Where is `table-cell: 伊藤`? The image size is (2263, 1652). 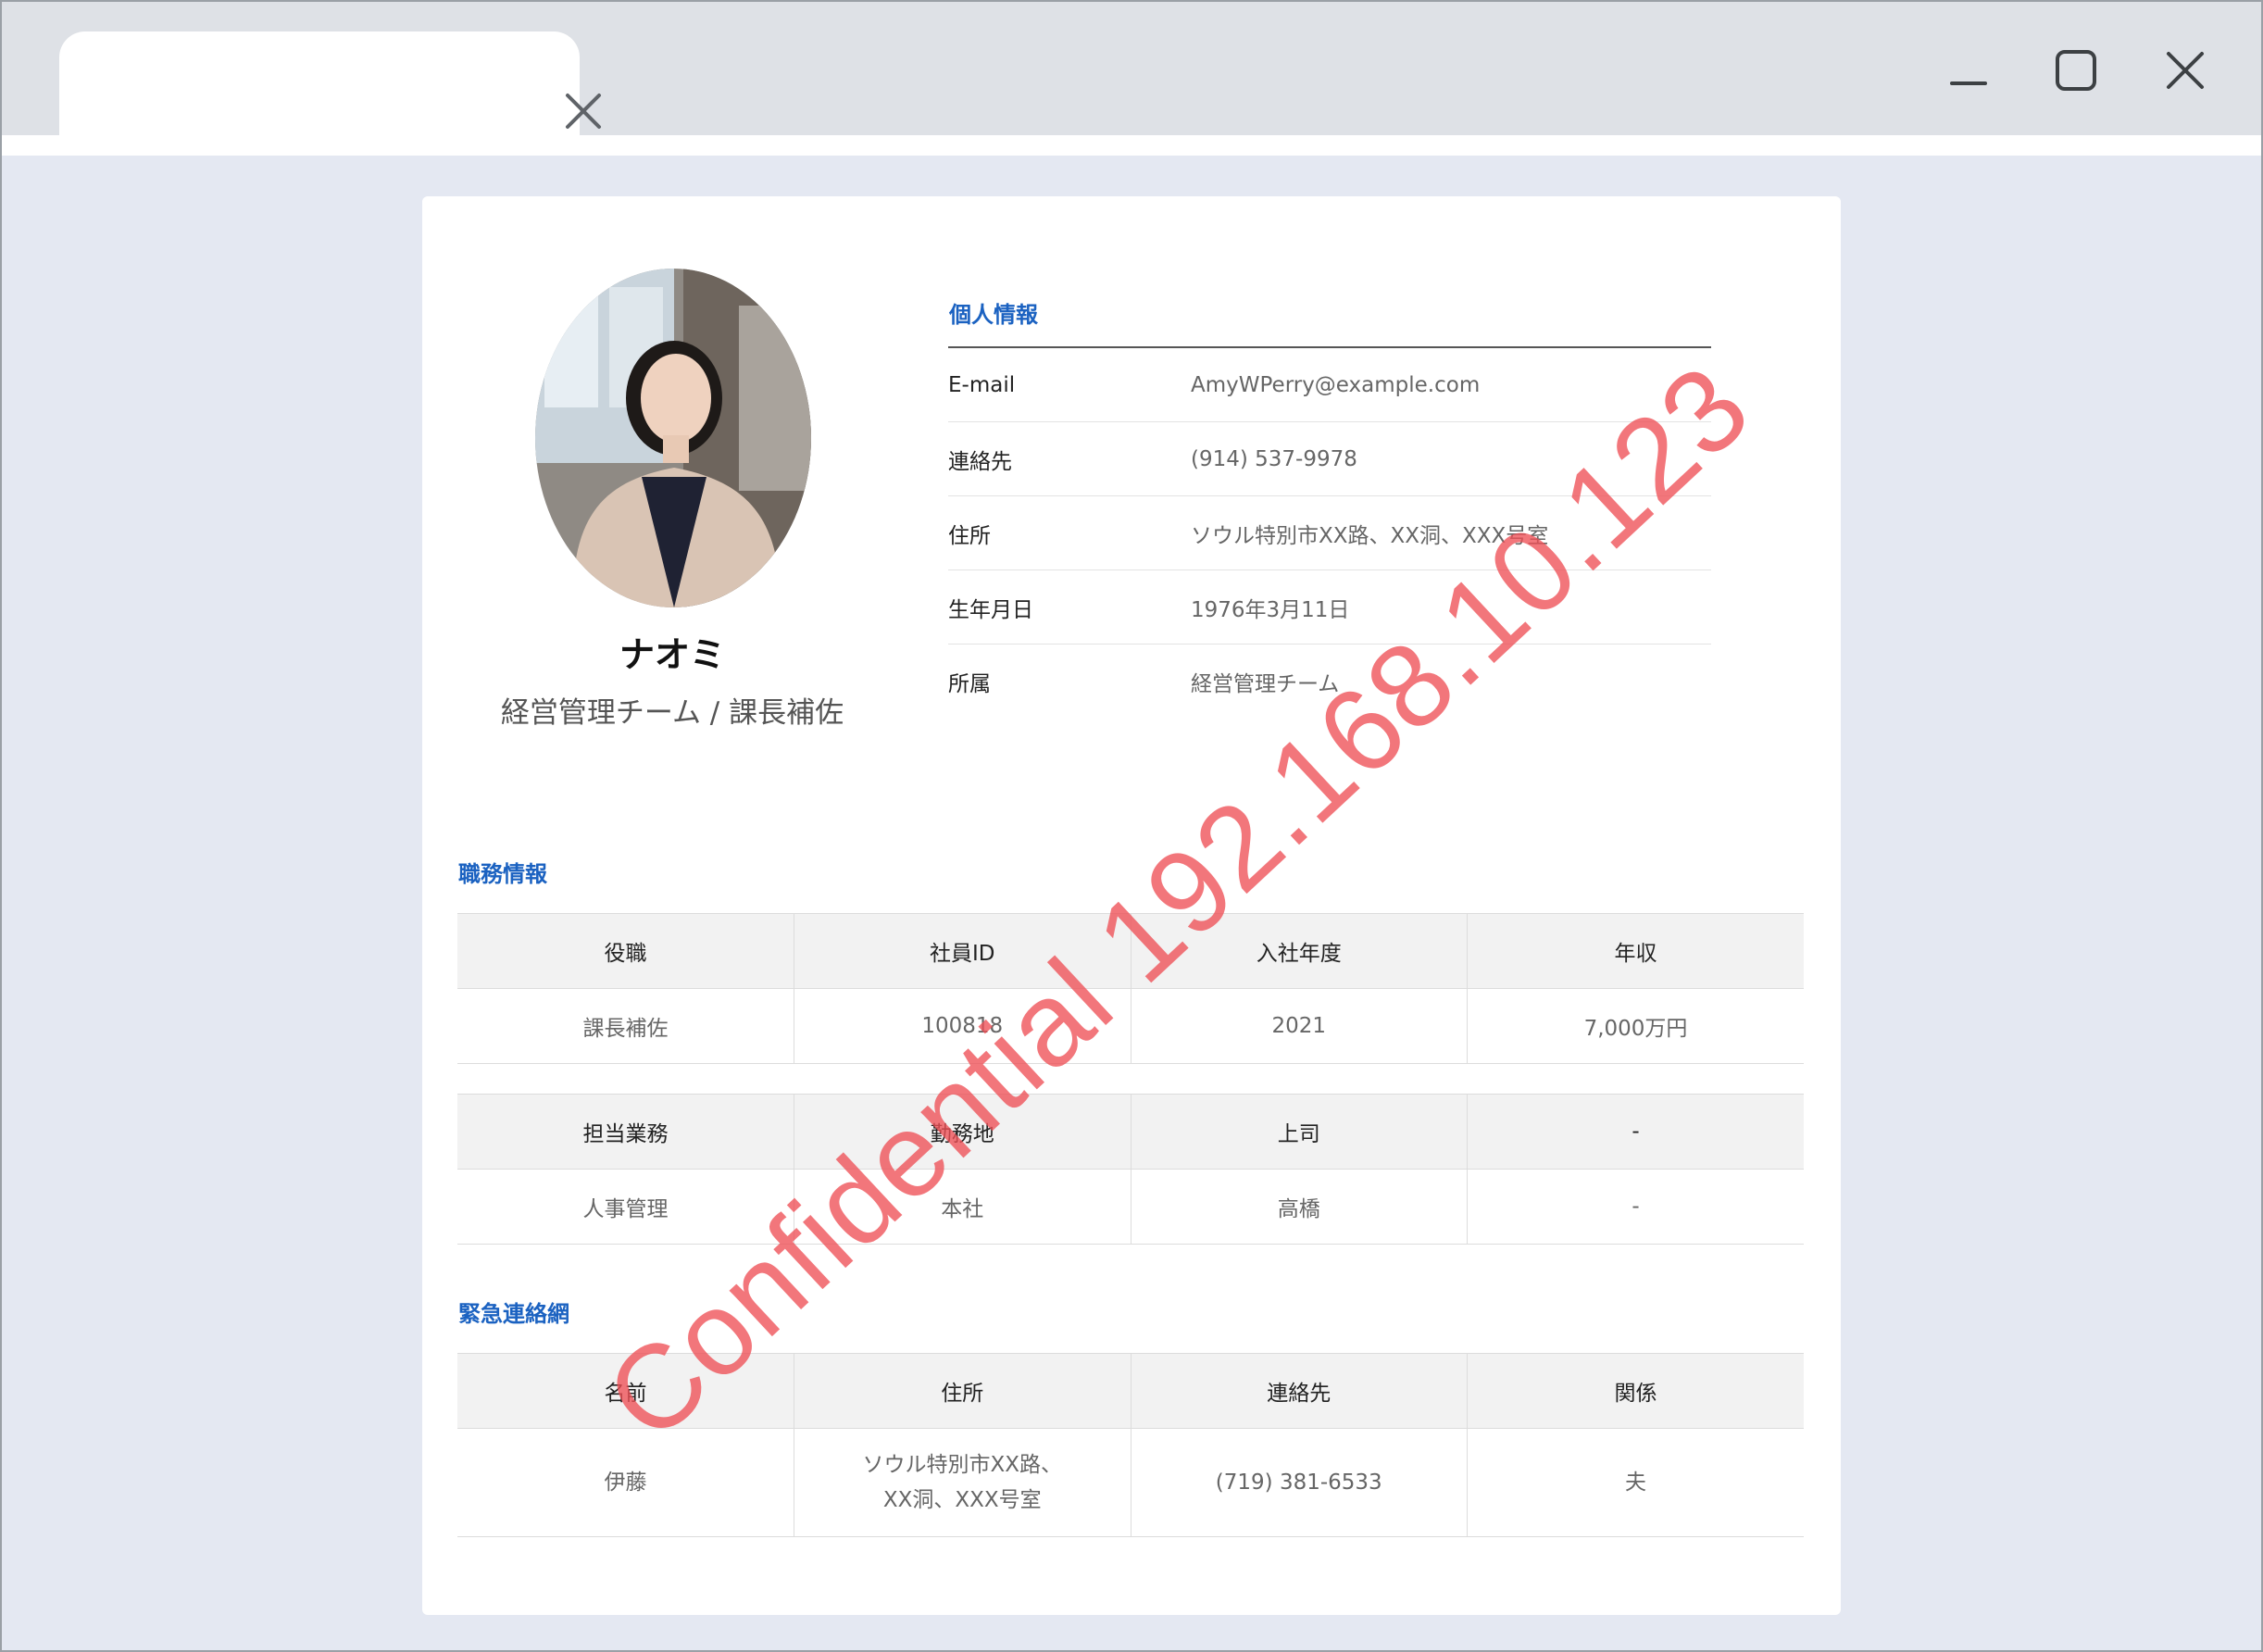
table-cell: 伊藤 is located at coordinates (625, 1482).